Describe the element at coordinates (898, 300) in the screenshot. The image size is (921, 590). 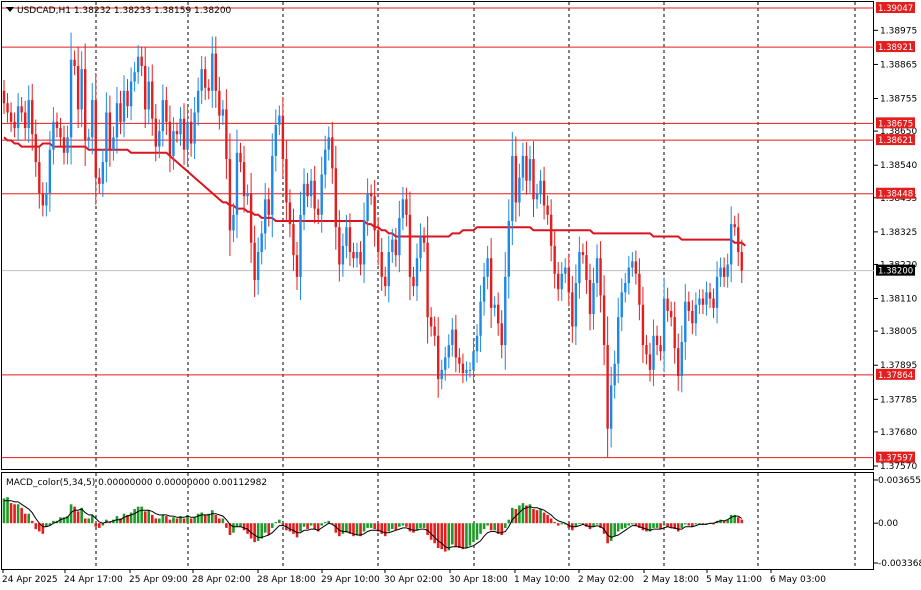
I see `y-tick-label: 1.38110` at that location.